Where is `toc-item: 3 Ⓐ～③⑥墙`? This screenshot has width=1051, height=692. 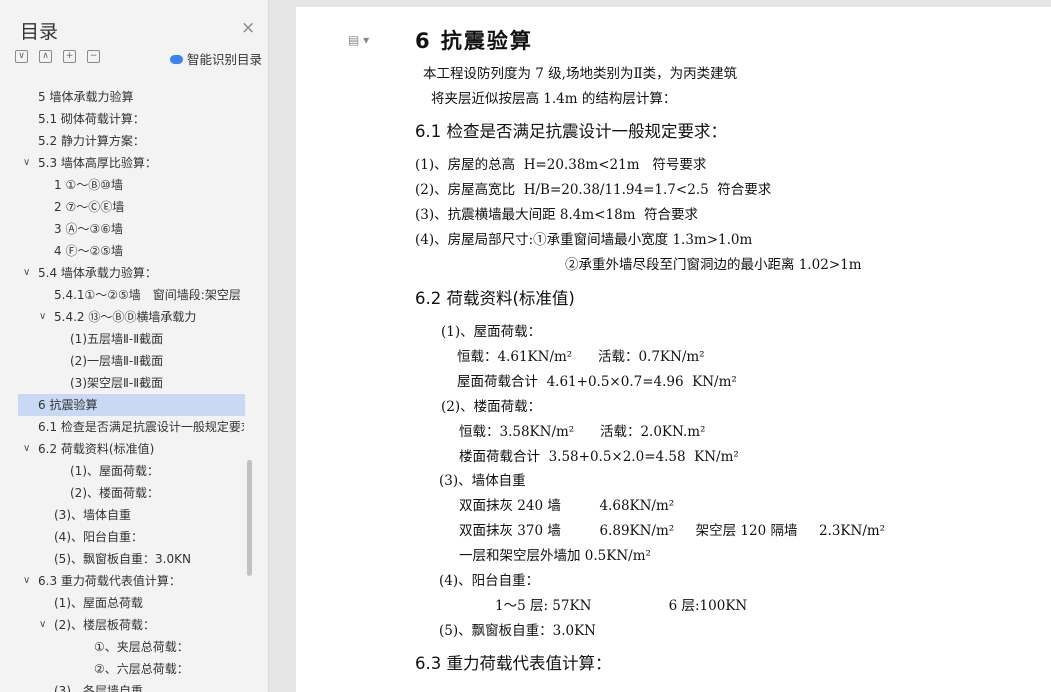 toc-item: 3 Ⓐ～③⑥墙 is located at coordinates (141, 229).